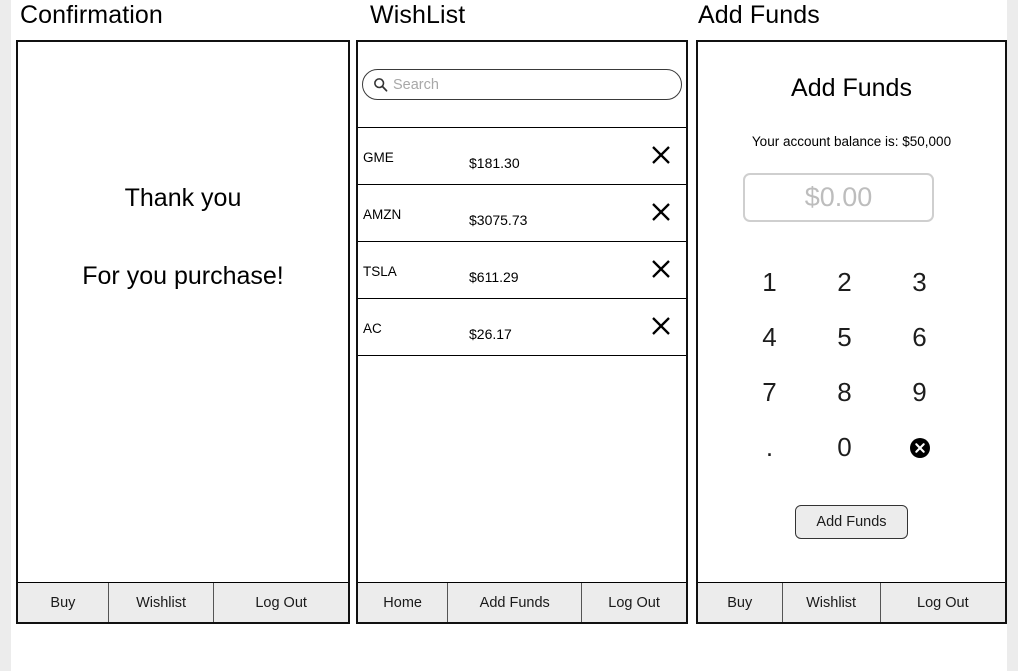 This screenshot has width=1018, height=671. I want to click on keypad-key-1-label: 1, so click(769, 282).